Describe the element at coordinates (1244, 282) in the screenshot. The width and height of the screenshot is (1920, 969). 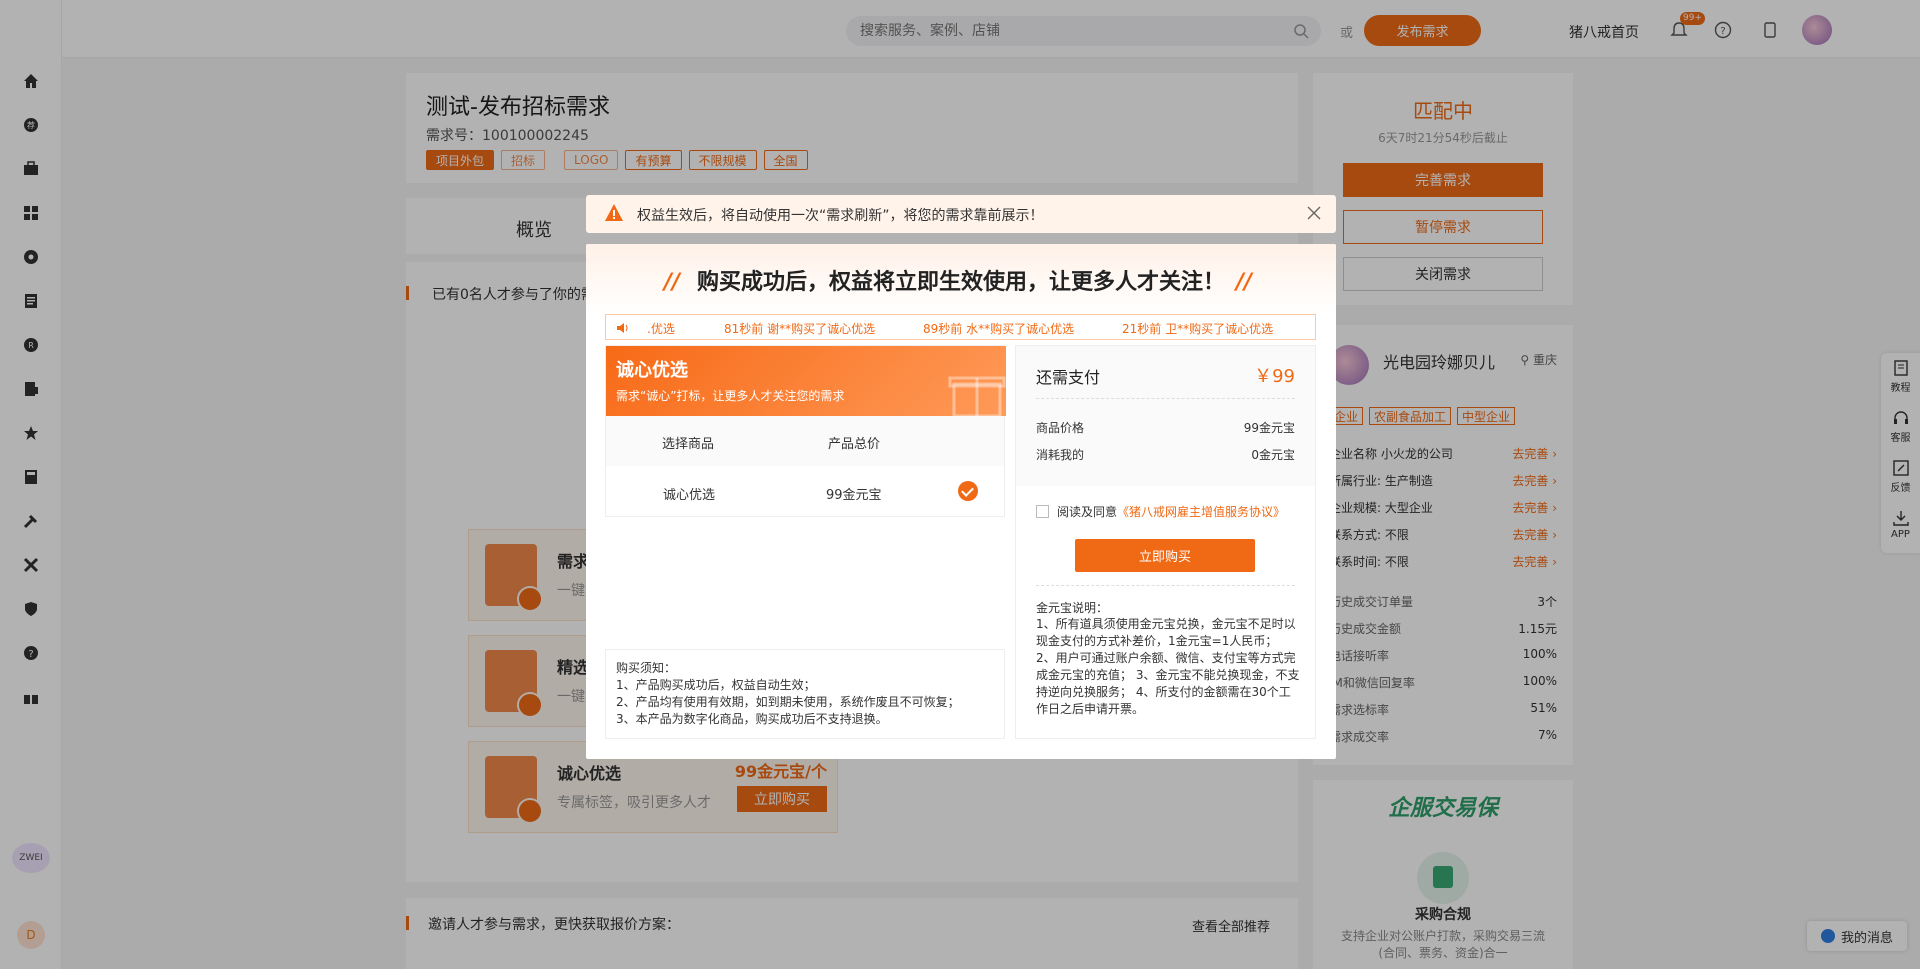
I see `right-quote-icon: //` at that location.